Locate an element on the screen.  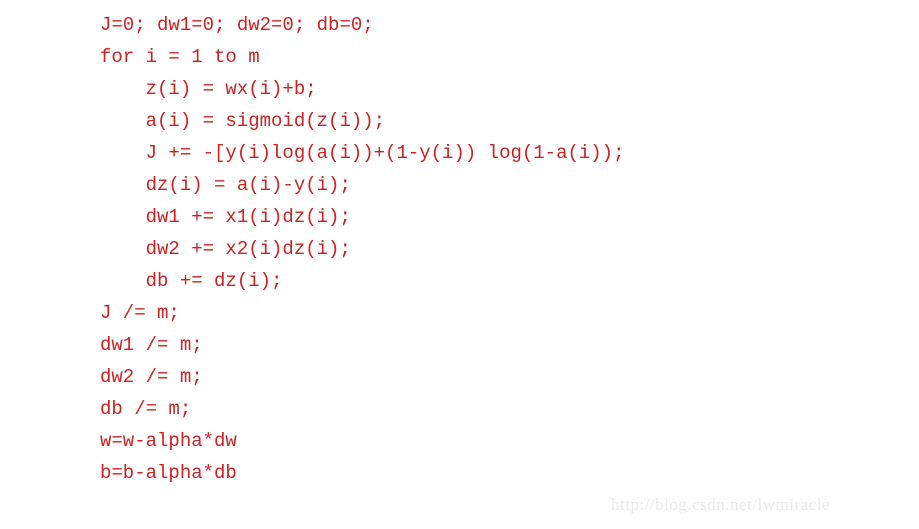
code-line: dw2 += x2(i)dz(i); is located at coordinates (225, 249).